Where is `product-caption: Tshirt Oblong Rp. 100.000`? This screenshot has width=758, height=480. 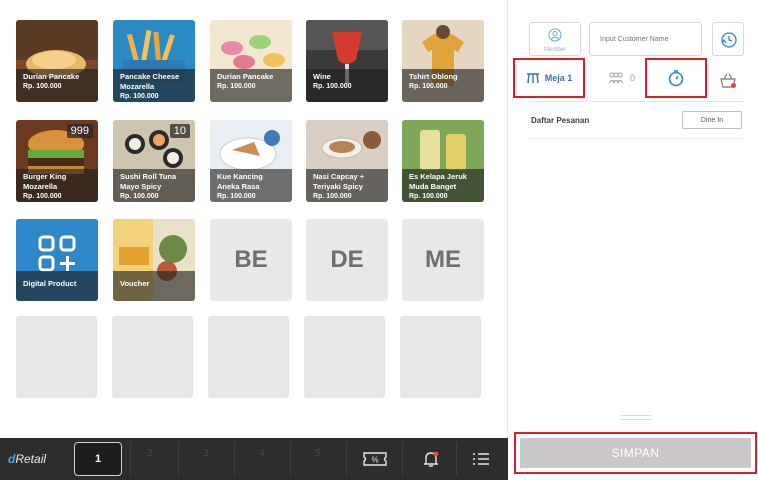
product-caption: Tshirt Oblong Rp. 100.000 is located at coordinates (443, 85).